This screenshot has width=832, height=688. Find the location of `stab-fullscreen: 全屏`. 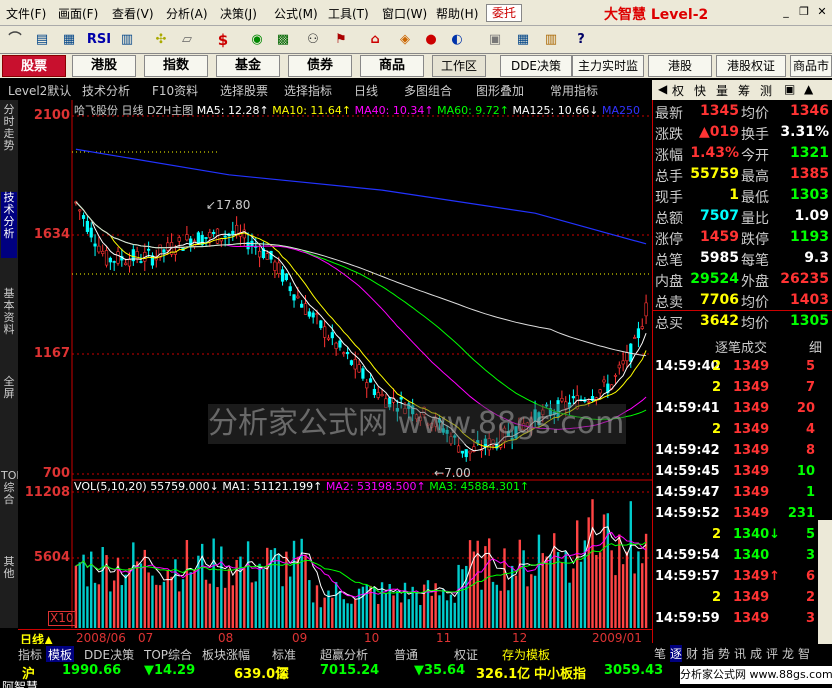

stab-fullscreen: 全屏 is located at coordinates (9, 391).